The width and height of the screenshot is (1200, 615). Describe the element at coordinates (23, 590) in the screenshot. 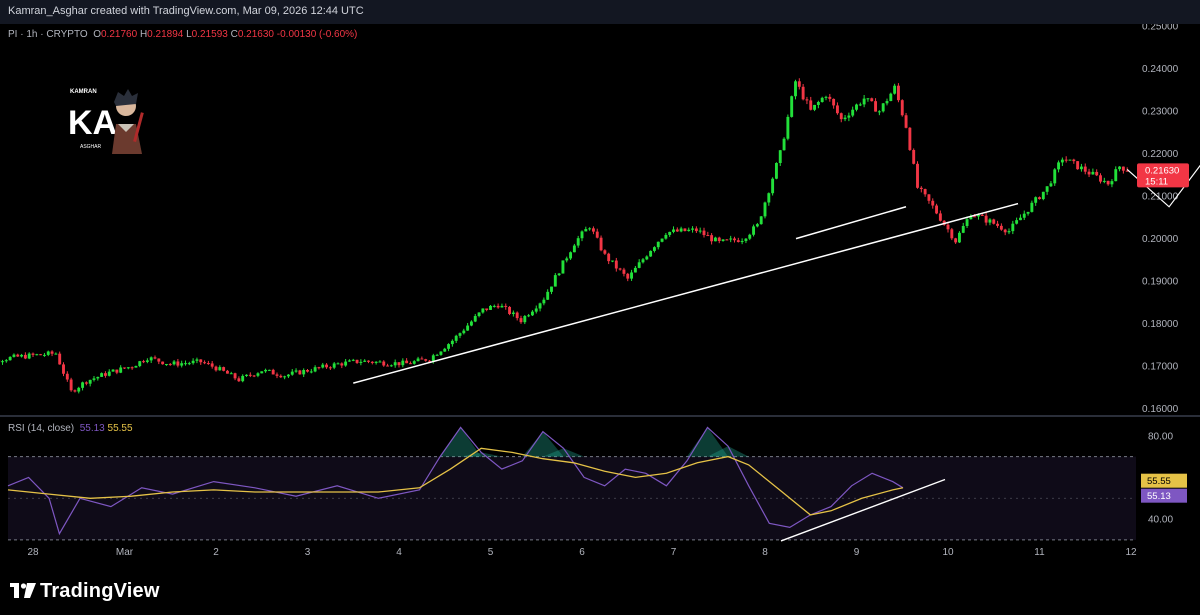

I see `tradingview-logo-icon` at that location.